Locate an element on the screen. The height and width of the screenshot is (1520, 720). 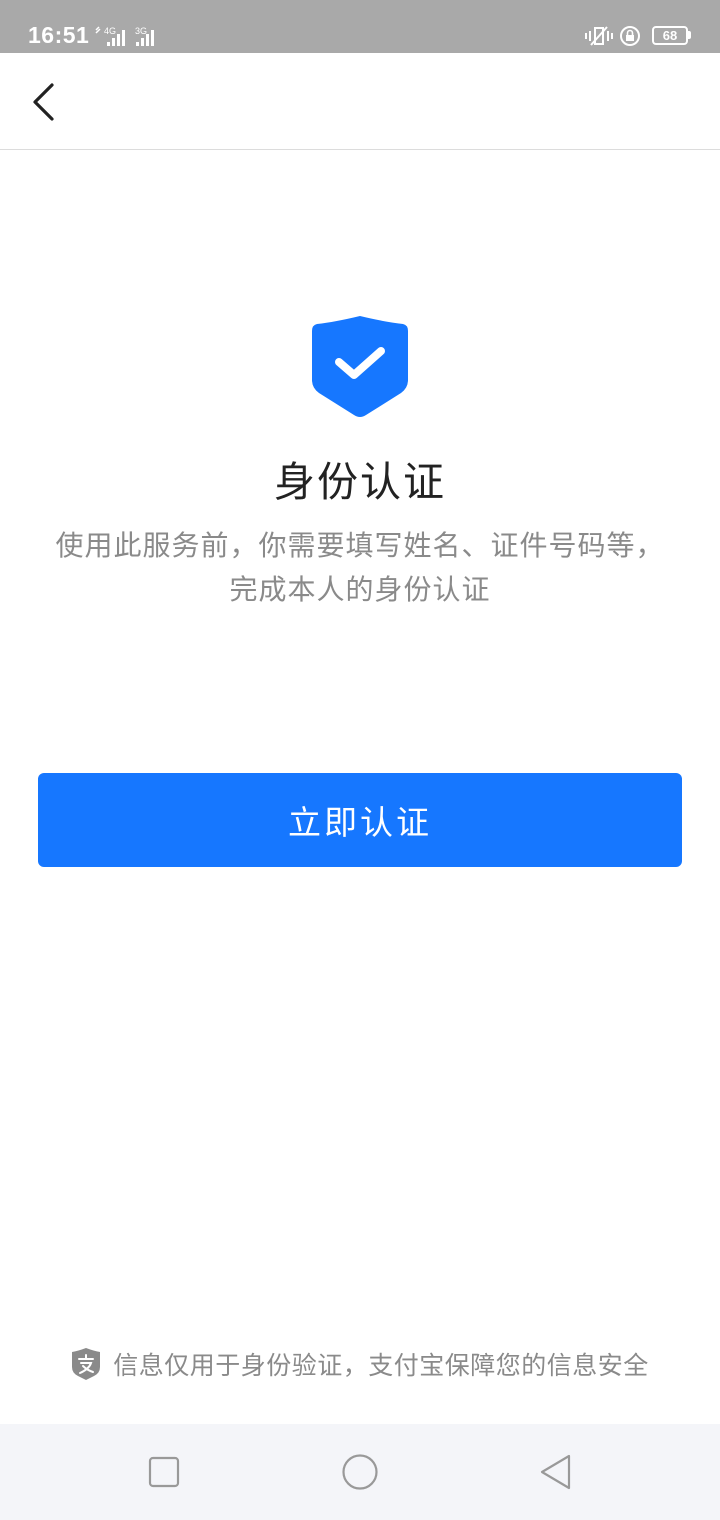
signal-4g-icon: 4G is located at coordinates (110, 36).